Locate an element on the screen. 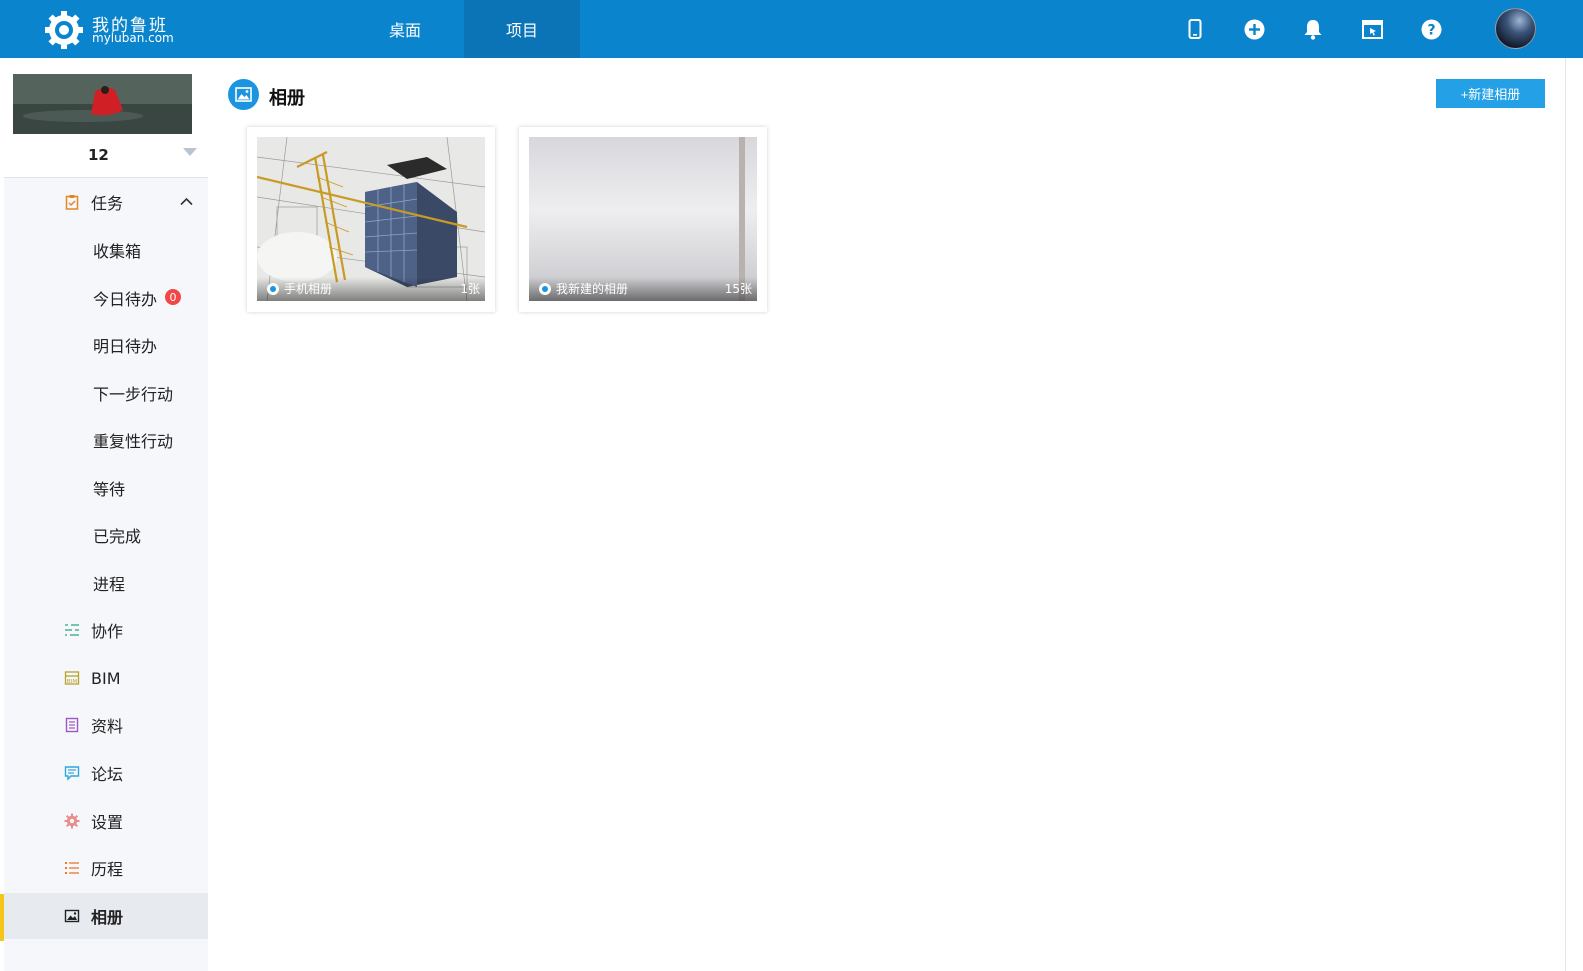 This screenshot has width=1583, height=971. menu-item-label: 设置 is located at coordinates (107, 822).